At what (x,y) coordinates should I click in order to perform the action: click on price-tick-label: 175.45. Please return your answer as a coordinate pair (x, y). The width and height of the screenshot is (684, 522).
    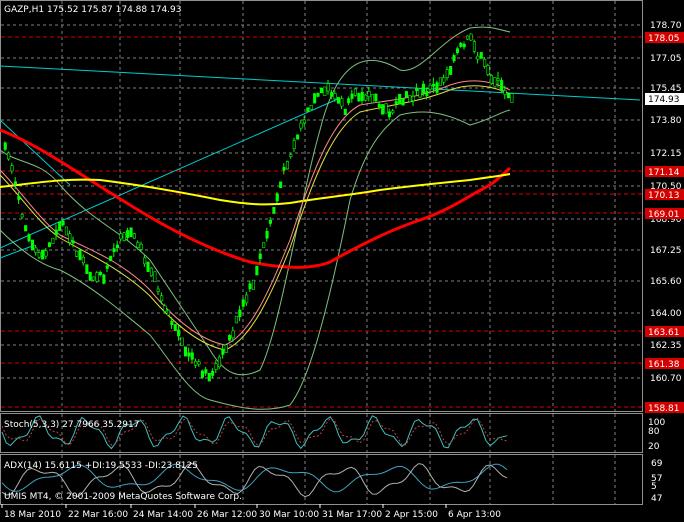
    Looking at the image, I should click on (666, 89).